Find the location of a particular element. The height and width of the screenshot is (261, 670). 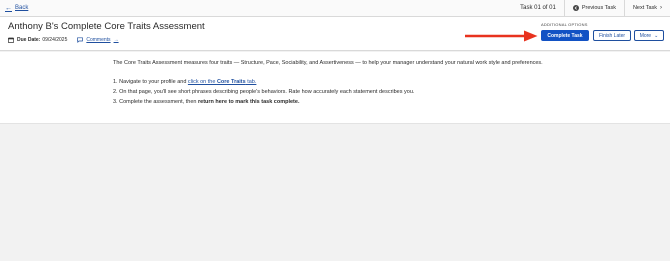

arrow-right-icon: → is located at coordinates (116, 40).